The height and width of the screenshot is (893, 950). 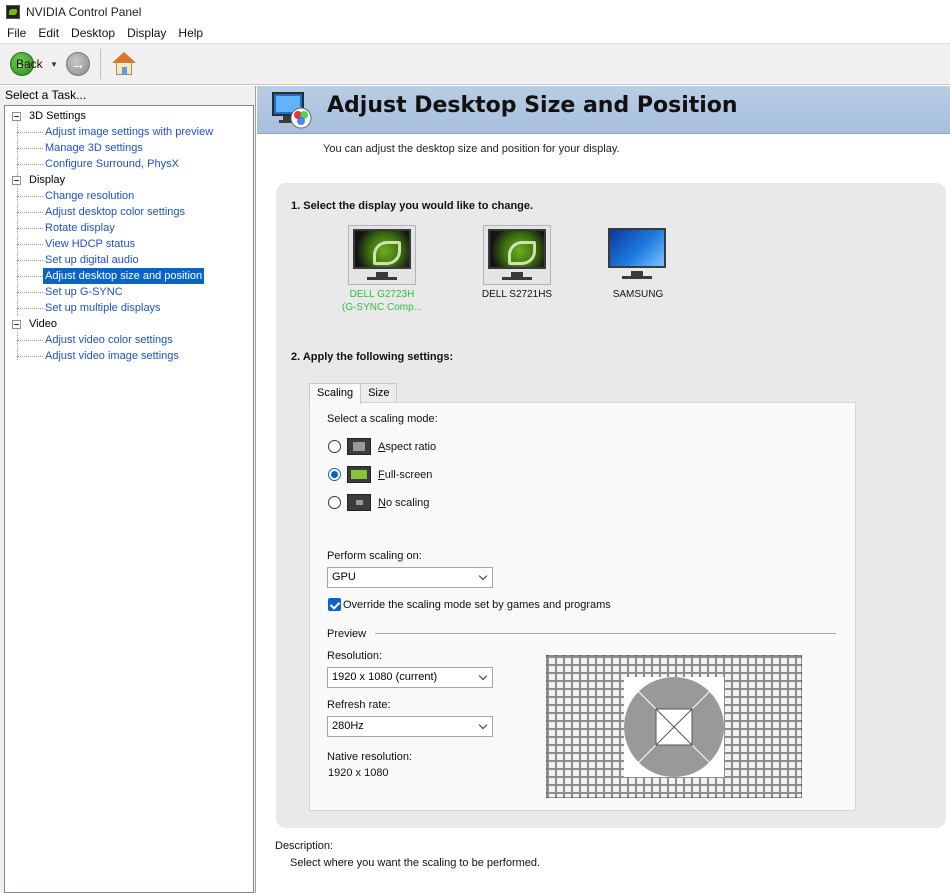 I want to click on no-scaling-icon, so click(x=359, y=502).